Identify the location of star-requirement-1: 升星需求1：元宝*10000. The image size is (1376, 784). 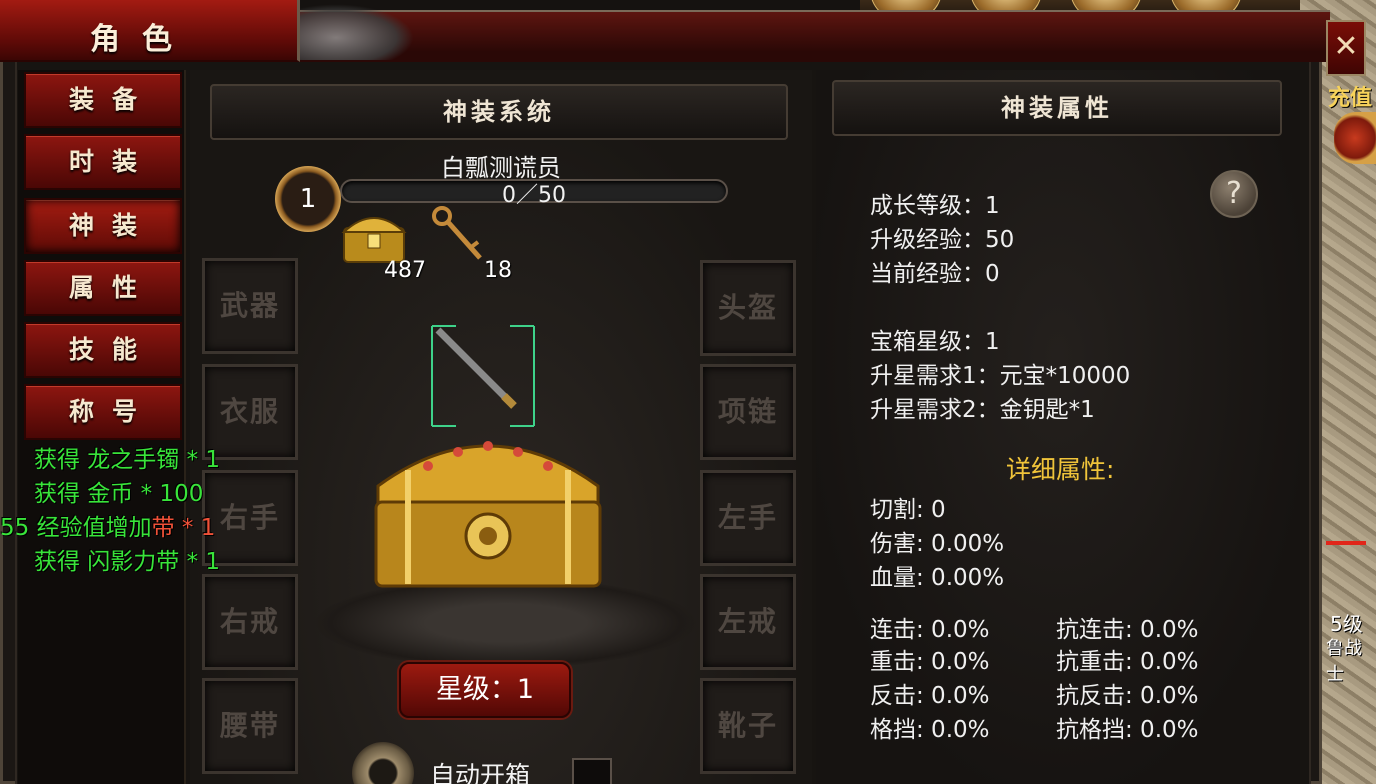
(1000, 376).